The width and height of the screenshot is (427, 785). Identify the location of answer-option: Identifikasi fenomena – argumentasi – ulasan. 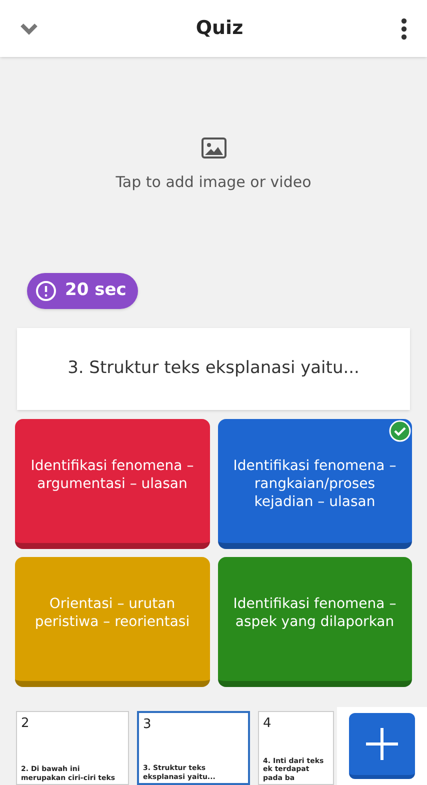
(112, 484).